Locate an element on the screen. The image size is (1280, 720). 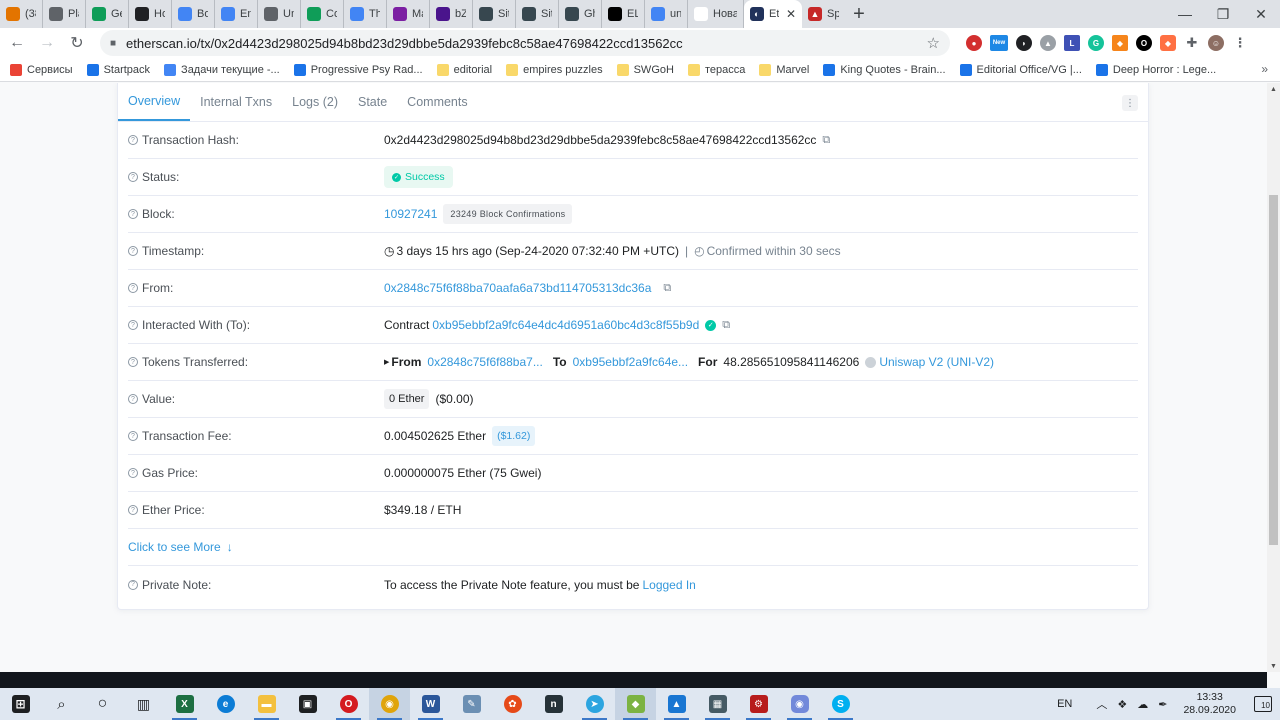
bookmark-item: SWGoH is located at coordinates (645, 69).